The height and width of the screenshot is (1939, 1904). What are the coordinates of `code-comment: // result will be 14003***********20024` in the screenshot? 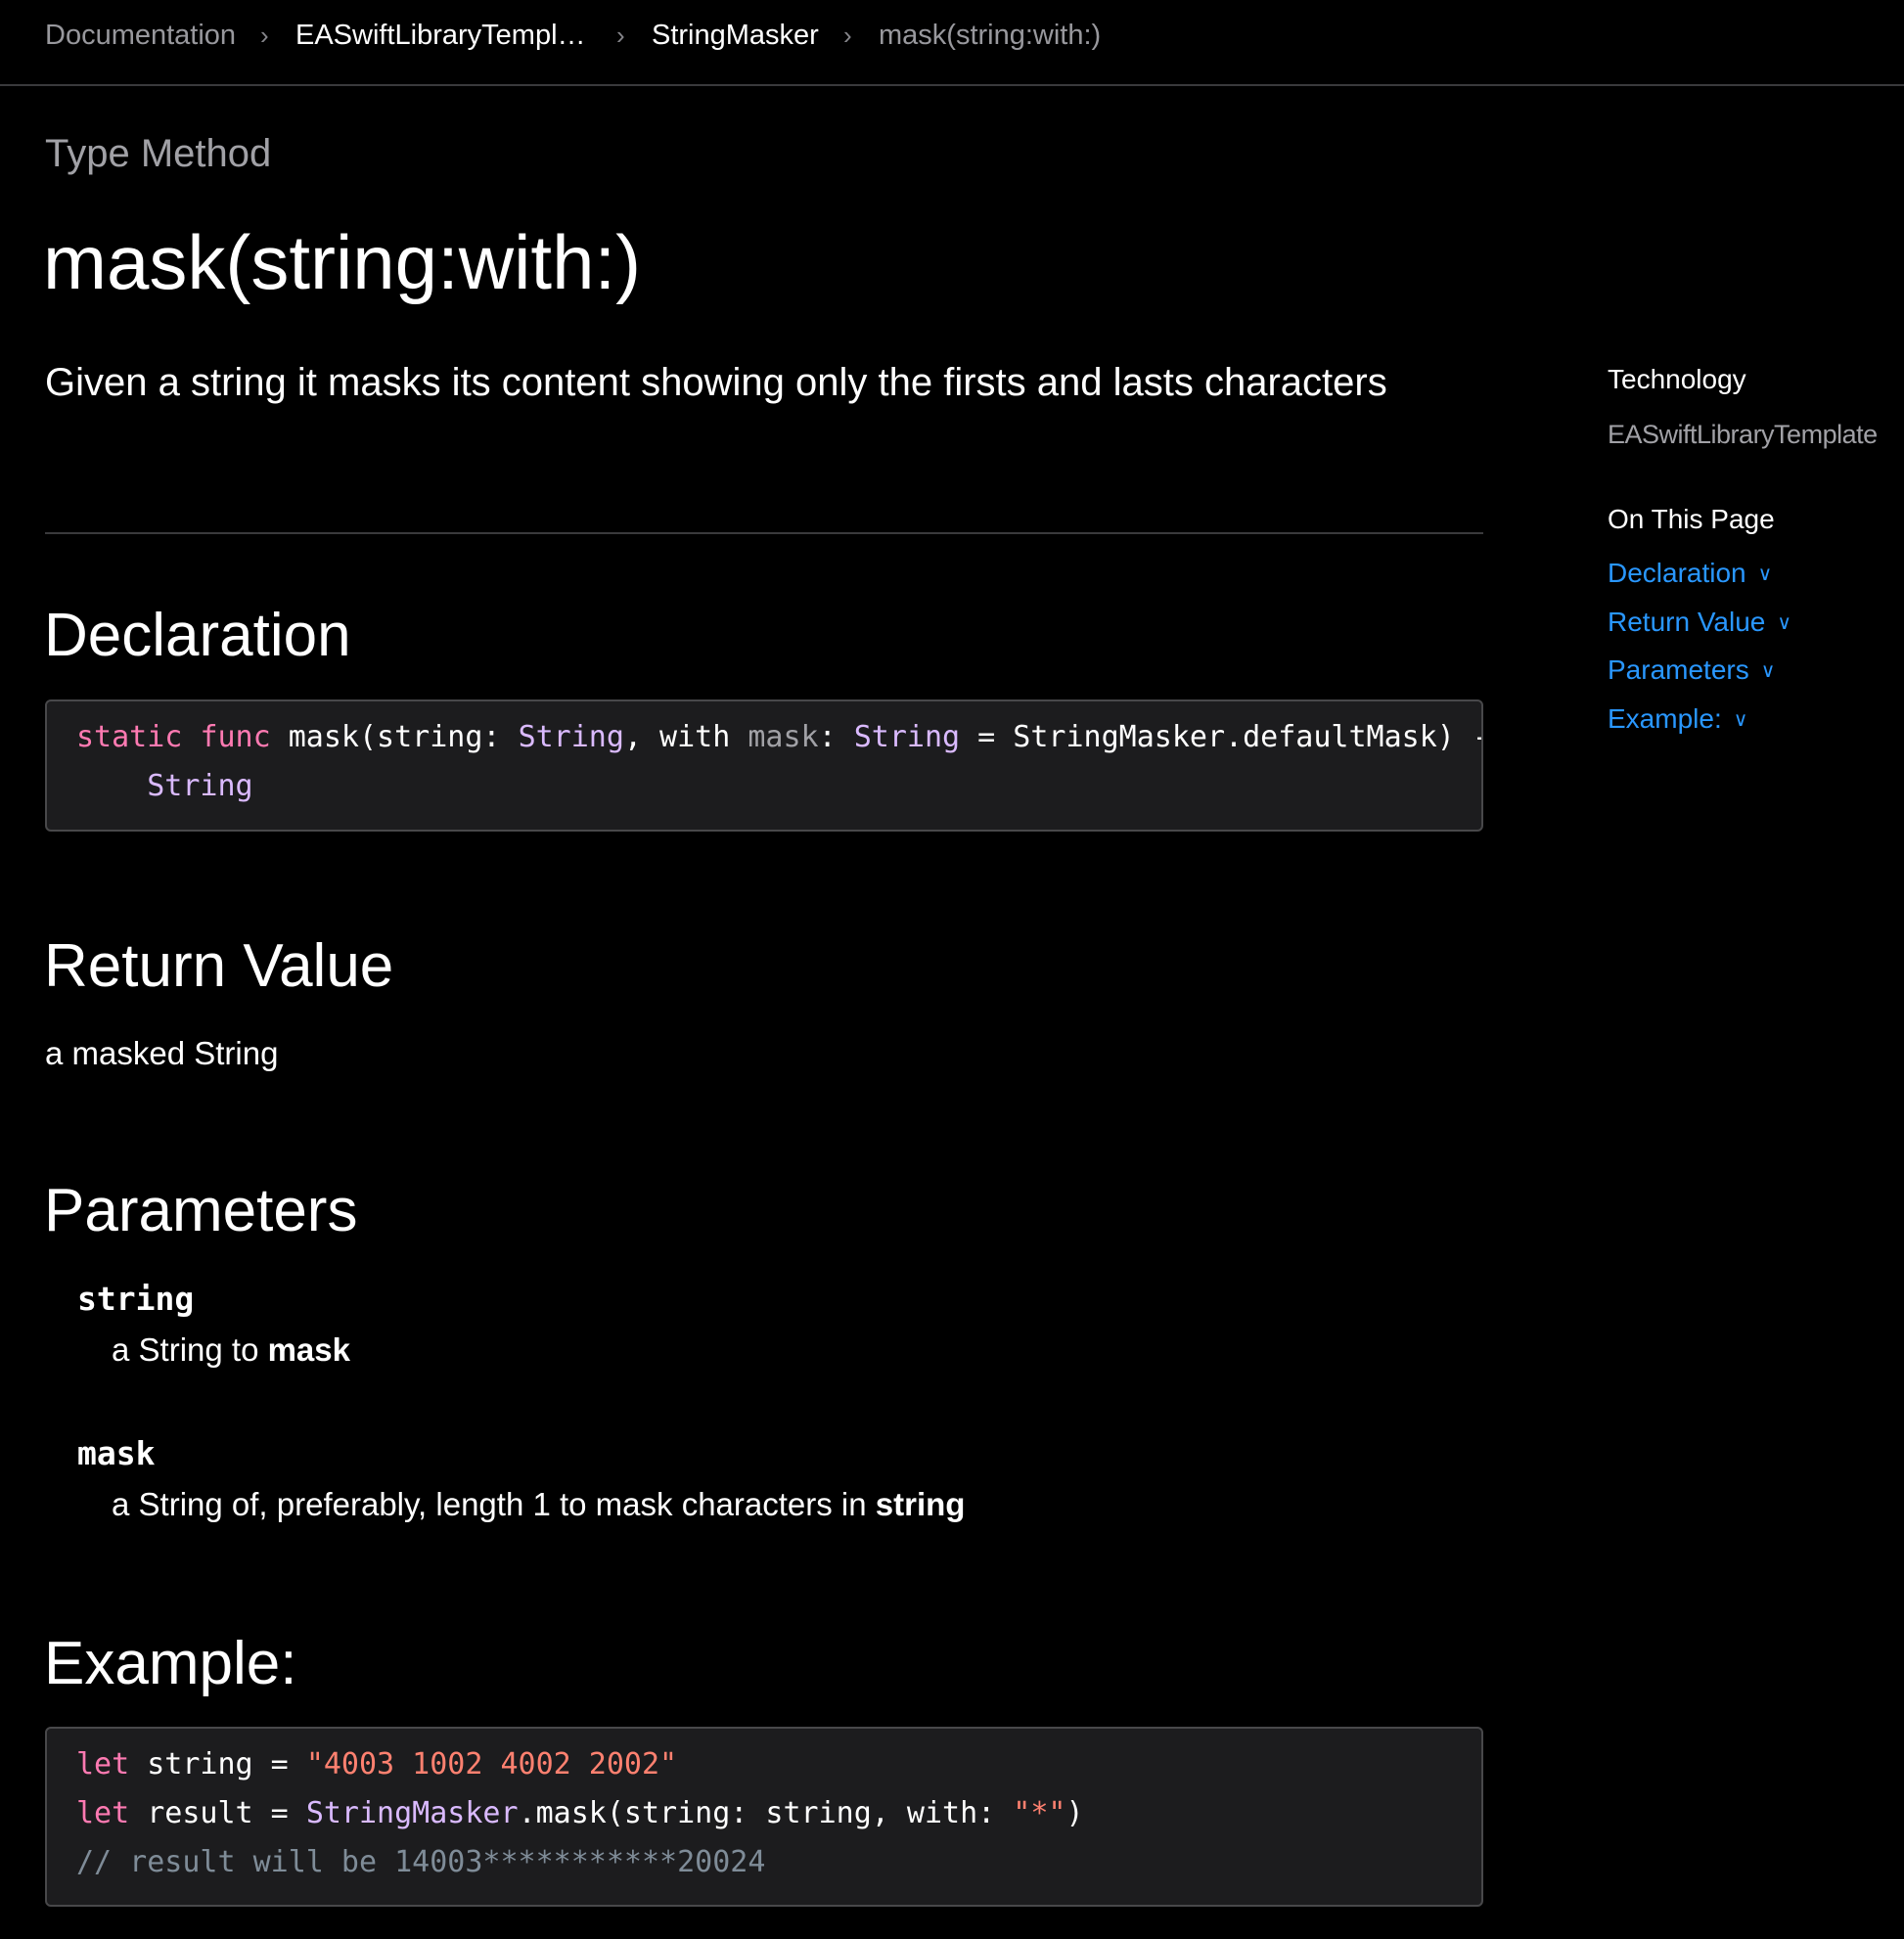 It's located at (421, 1862).